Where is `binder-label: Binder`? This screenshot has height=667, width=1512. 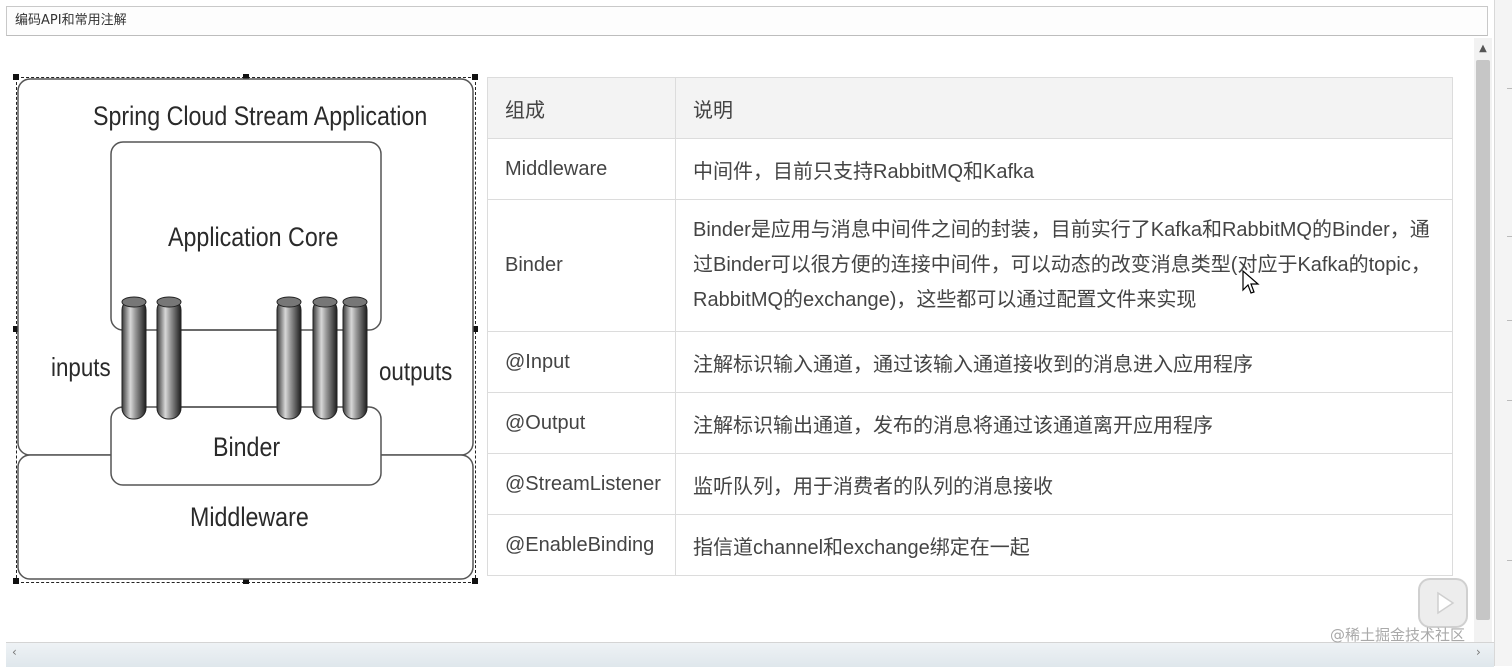
binder-label: Binder is located at coordinates (247, 447).